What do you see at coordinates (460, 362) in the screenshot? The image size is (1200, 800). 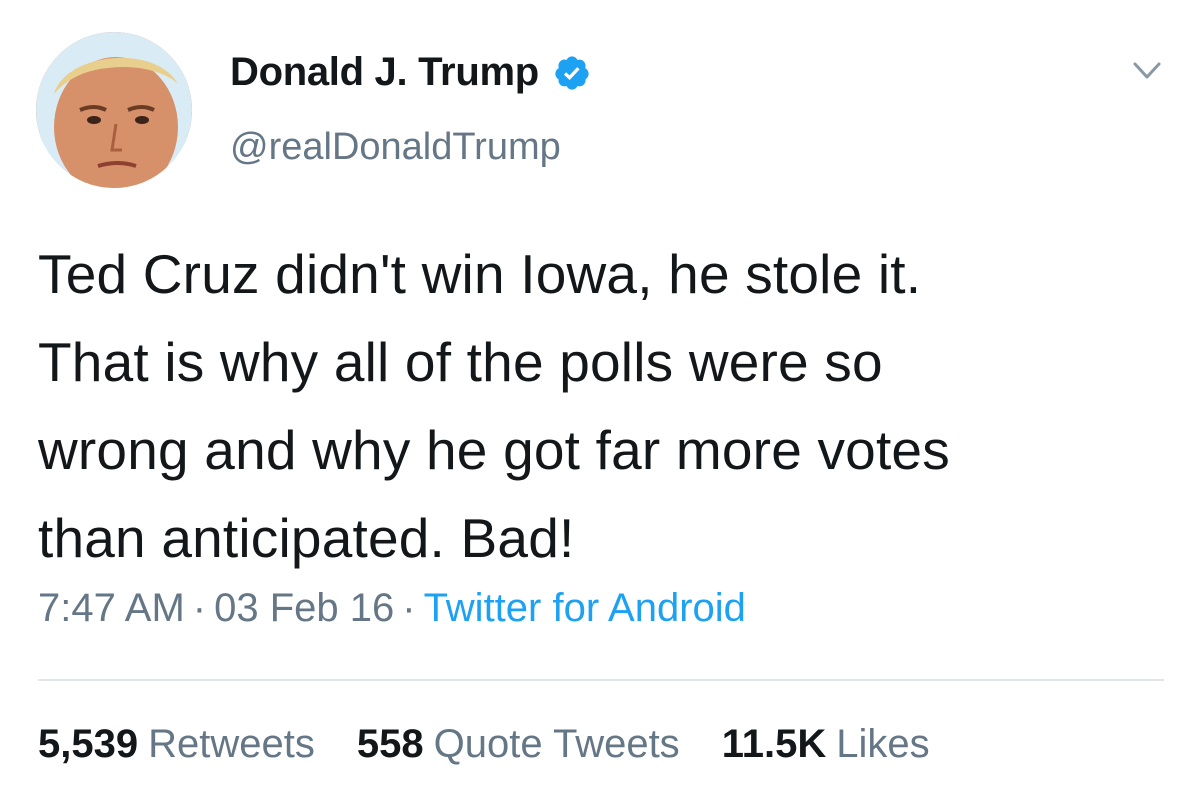 I see `tweet-line: That is why all of the polls were so` at bounding box center [460, 362].